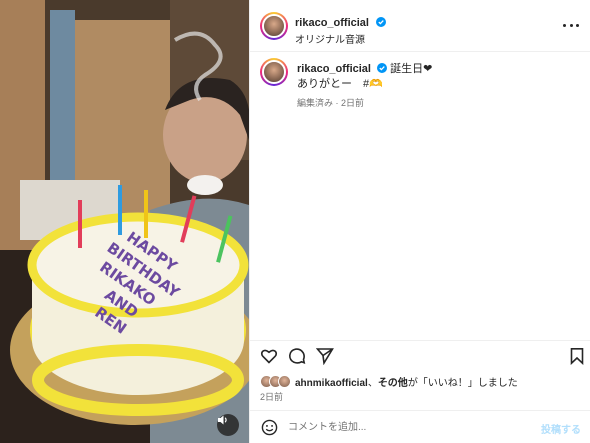 The image size is (590, 443). Describe the element at coordinates (274, 72) in the screenshot. I see `caption-avatar` at that location.